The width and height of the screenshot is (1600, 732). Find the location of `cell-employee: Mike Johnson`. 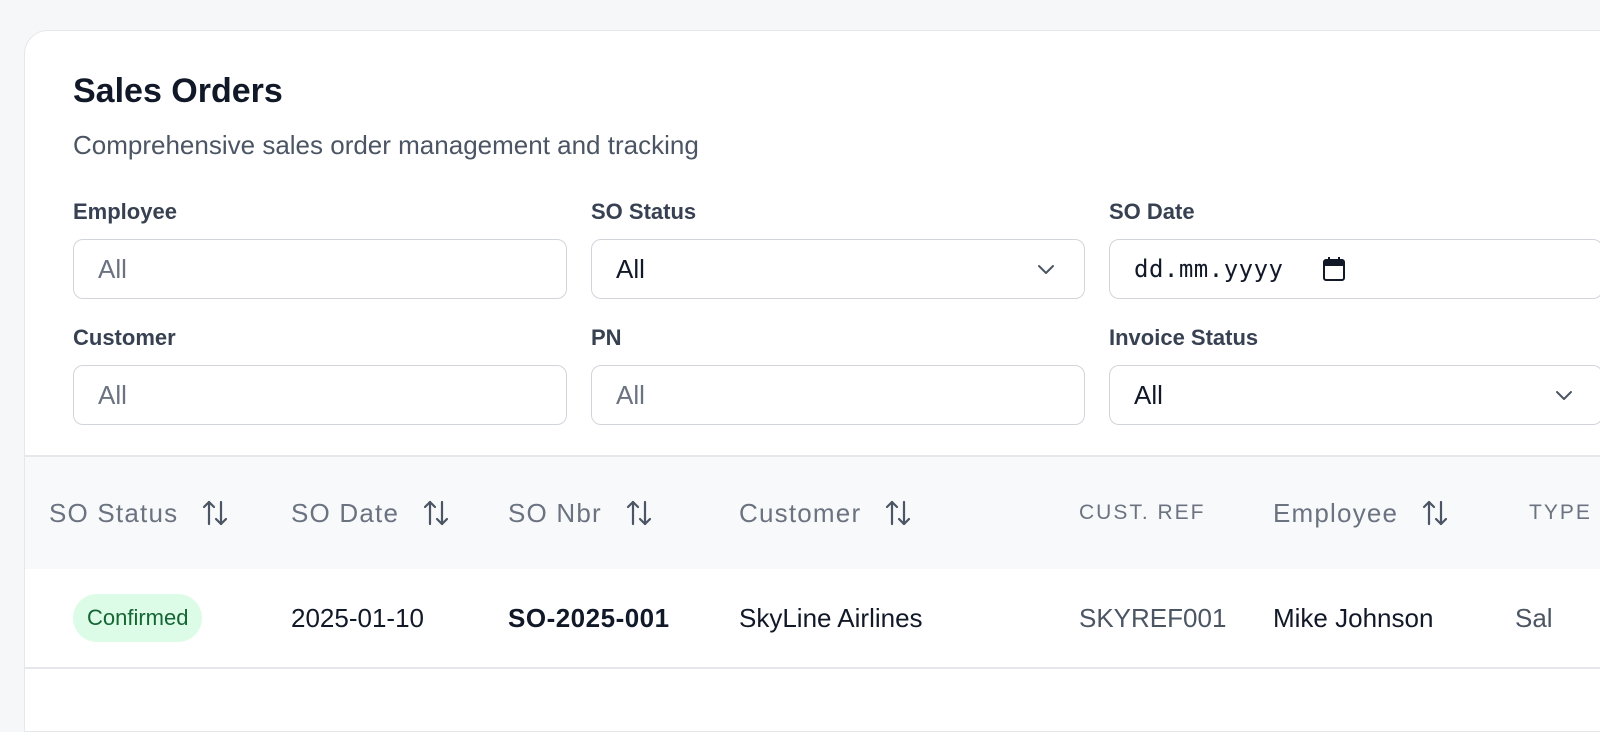

cell-employee: Mike Johnson is located at coordinates (1353, 617).